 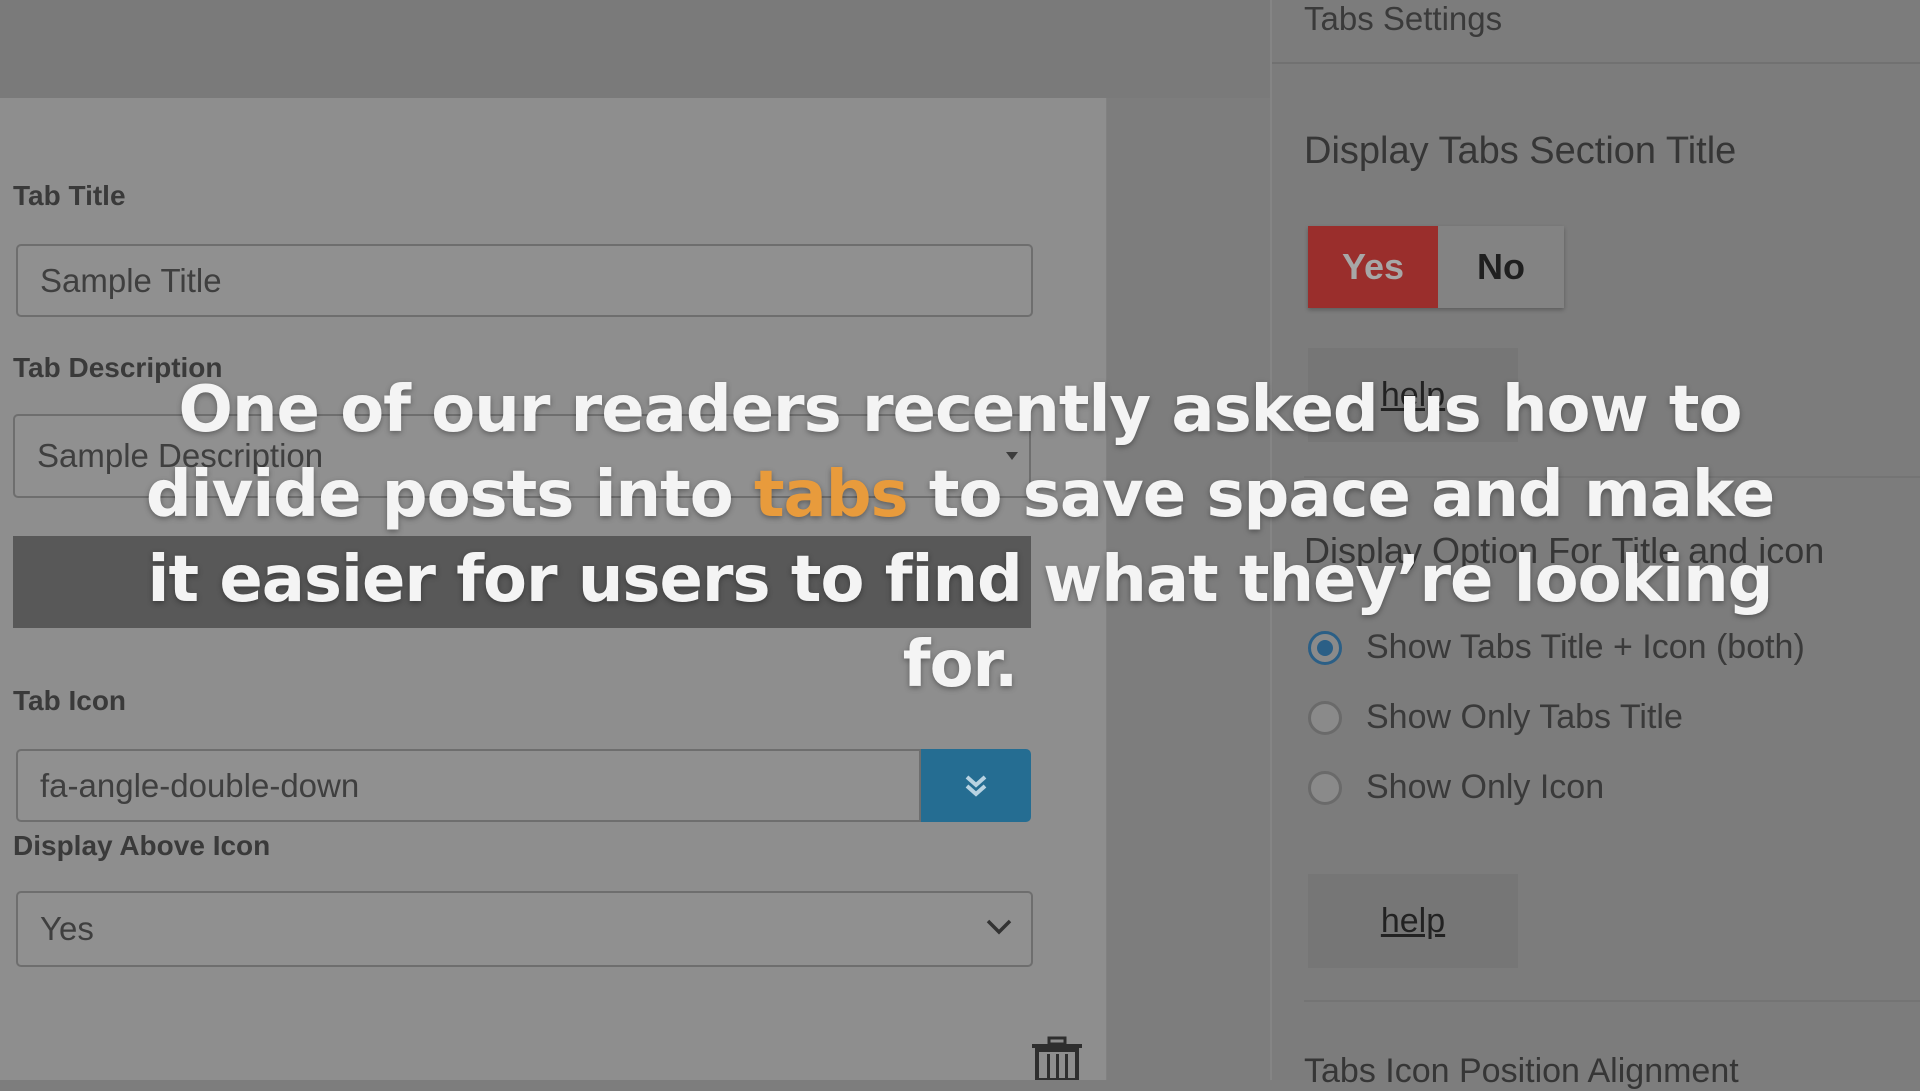 I want to click on toggle-no-button: No, so click(x=1501, y=267).